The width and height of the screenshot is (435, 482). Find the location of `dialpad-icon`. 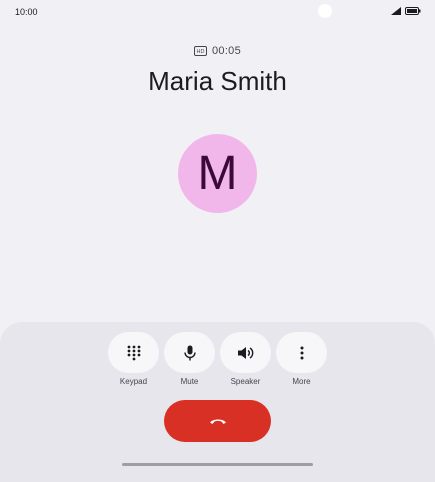

dialpad-icon is located at coordinates (133, 352).